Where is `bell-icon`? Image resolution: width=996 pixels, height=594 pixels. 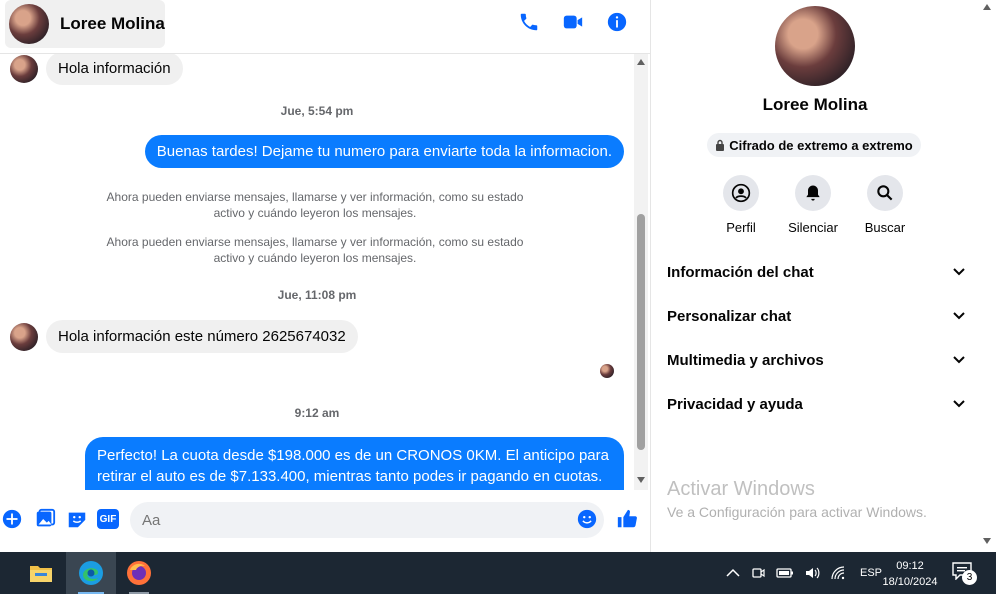 bell-icon is located at coordinates (813, 193).